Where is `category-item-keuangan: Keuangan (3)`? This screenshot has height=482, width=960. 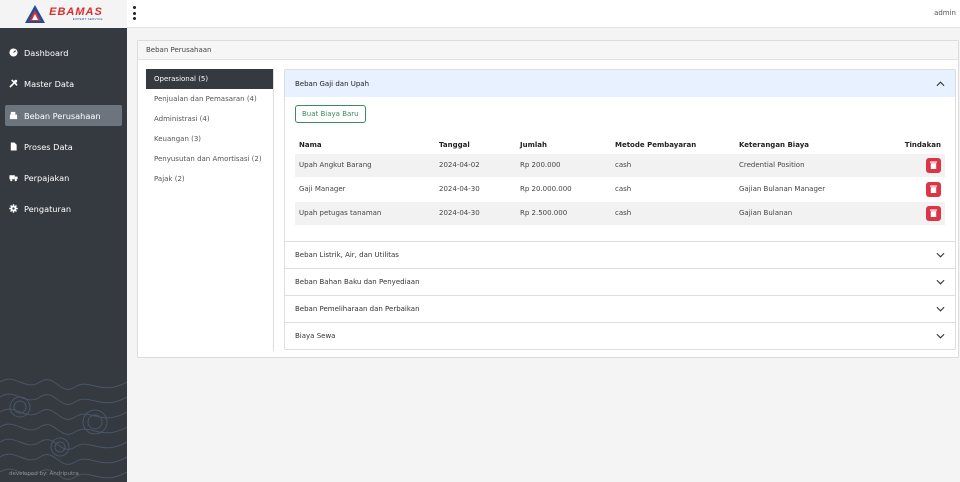
category-item-keuangan: Keuangan (3) is located at coordinates (209, 139).